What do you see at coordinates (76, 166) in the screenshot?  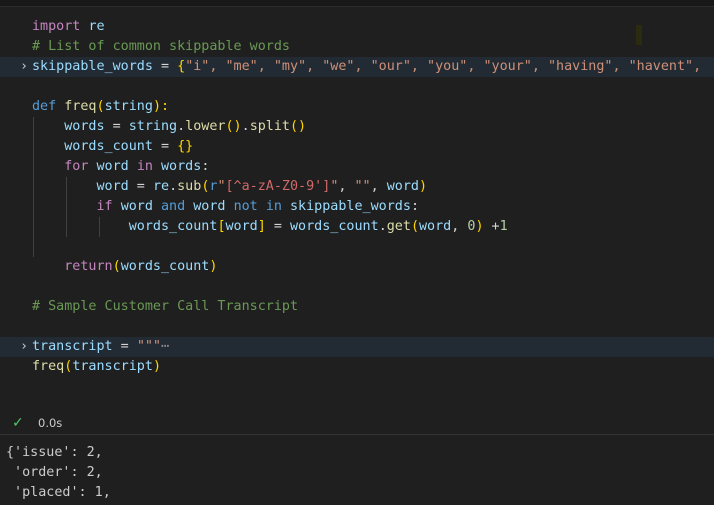 I see `token: for` at bounding box center [76, 166].